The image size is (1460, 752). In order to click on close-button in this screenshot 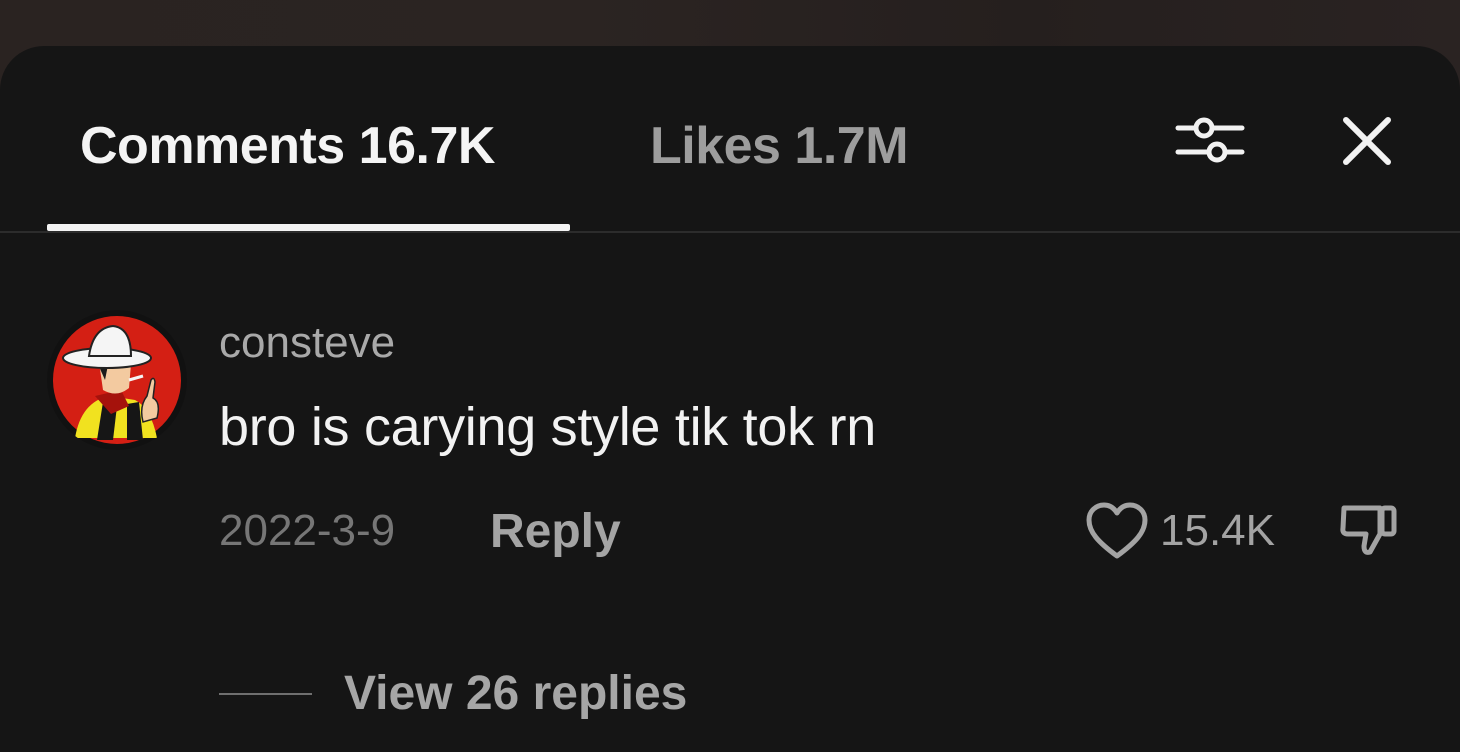, I will do `click(1367, 141)`.